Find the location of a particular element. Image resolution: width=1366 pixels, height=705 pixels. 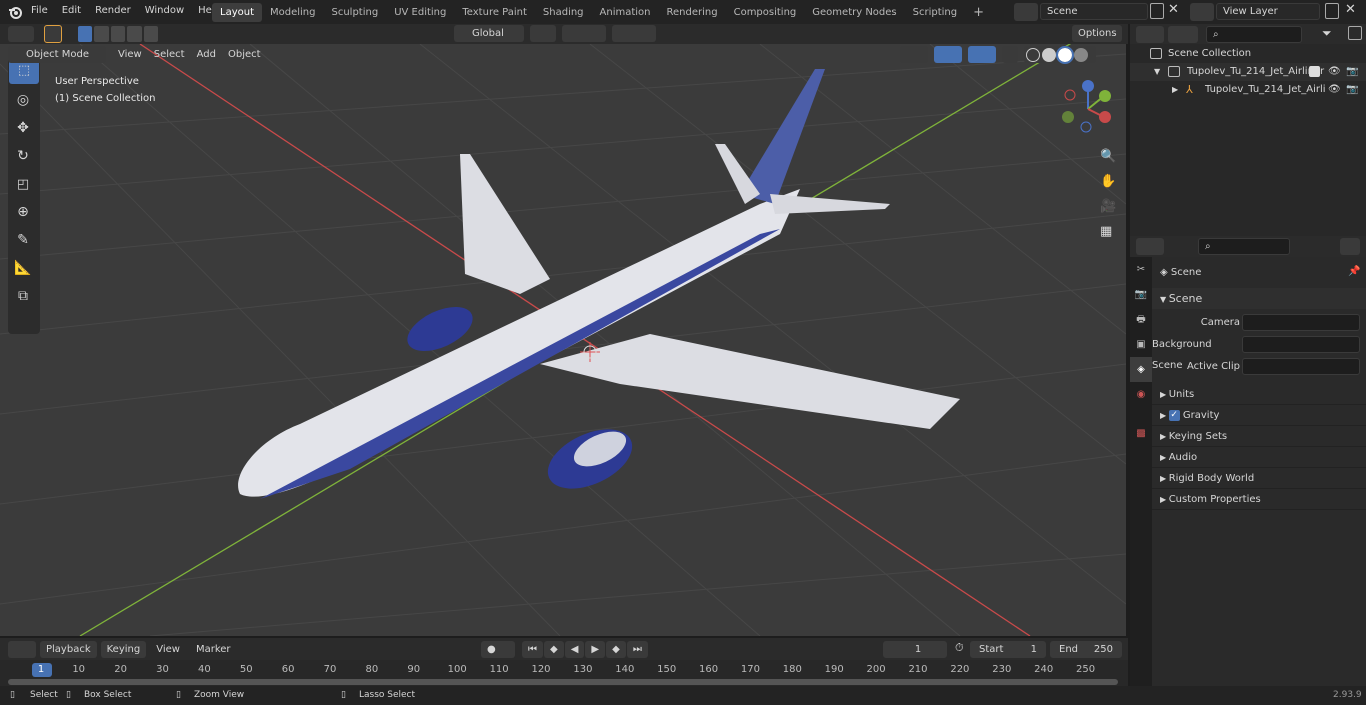

orthographic-grid-icon: ▦ is located at coordinates (1108, 231).